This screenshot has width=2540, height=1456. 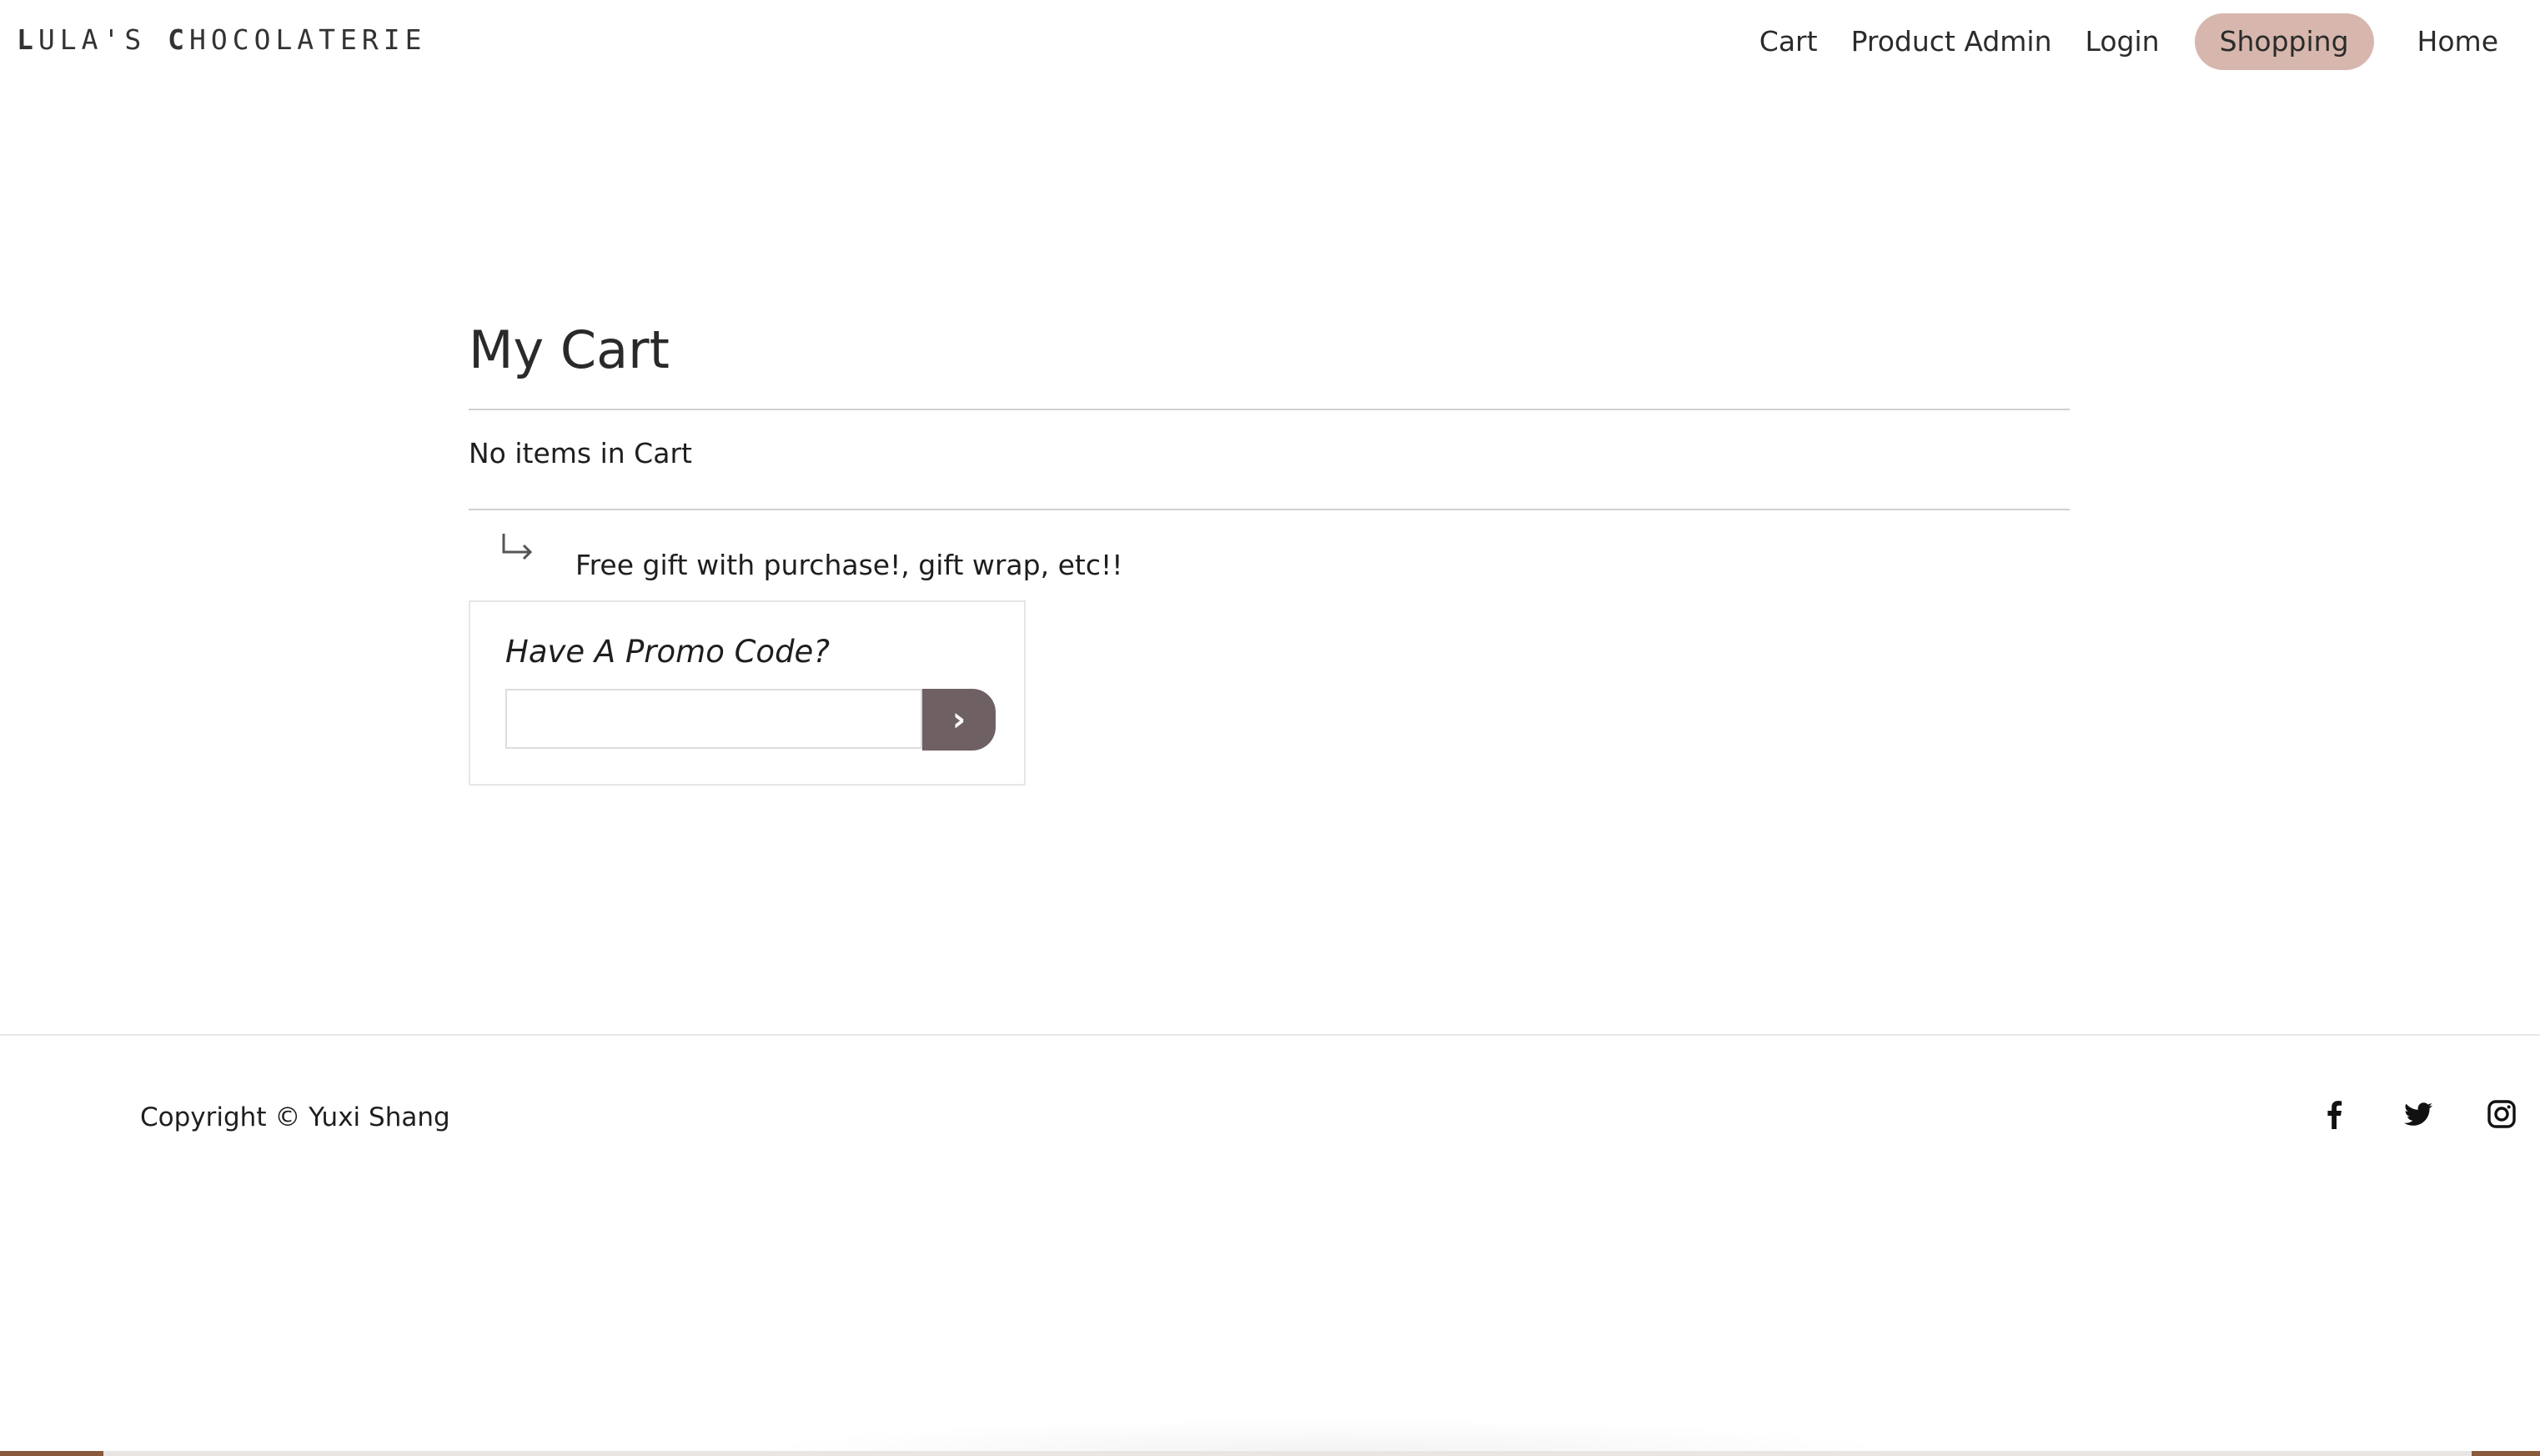 What do you see at coordinates (307, 39) in the screenshot?
I see `brand-word-chocolaterie: HOCOLATERIE` at bounding box center [307, 39].